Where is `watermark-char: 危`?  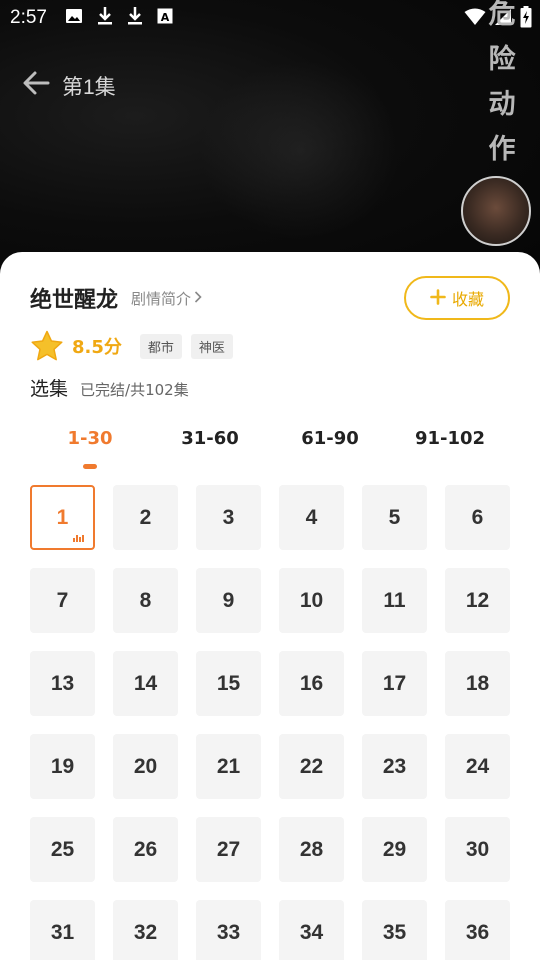 watermark-char: 危 is located at coordinates (502, 15).